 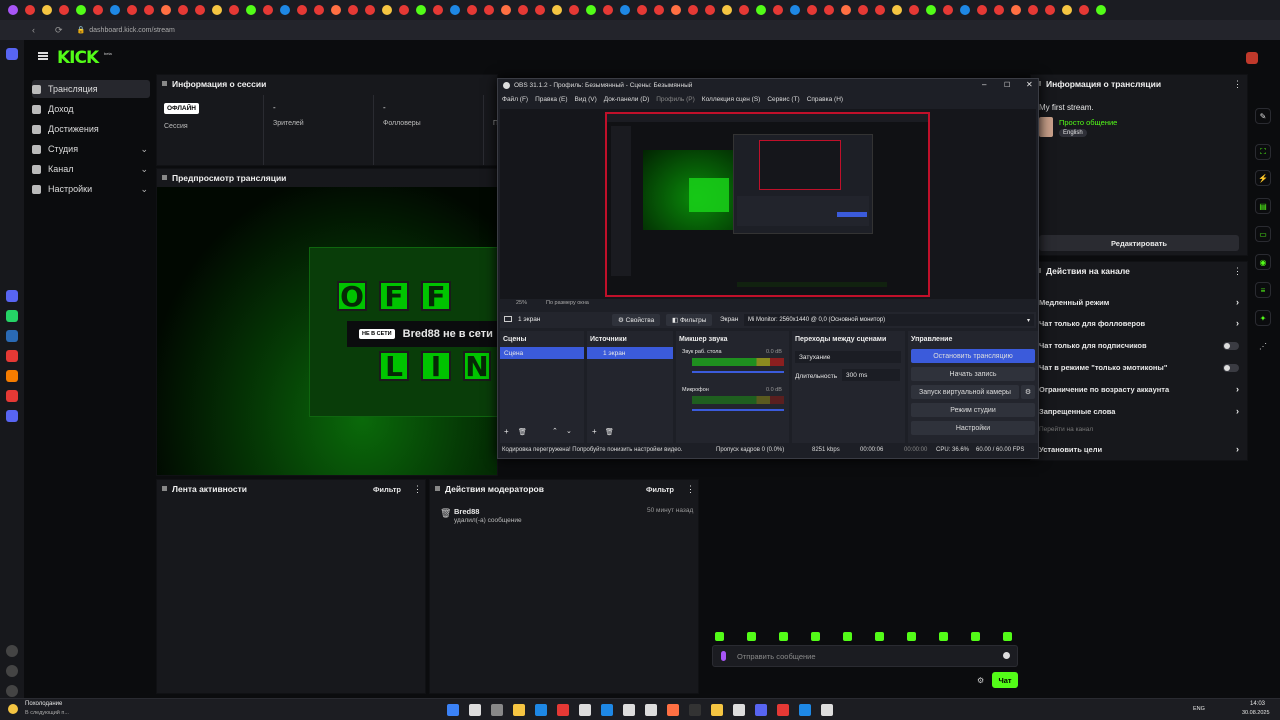 I want to click on weather-icon, so click(x=13, y=709).